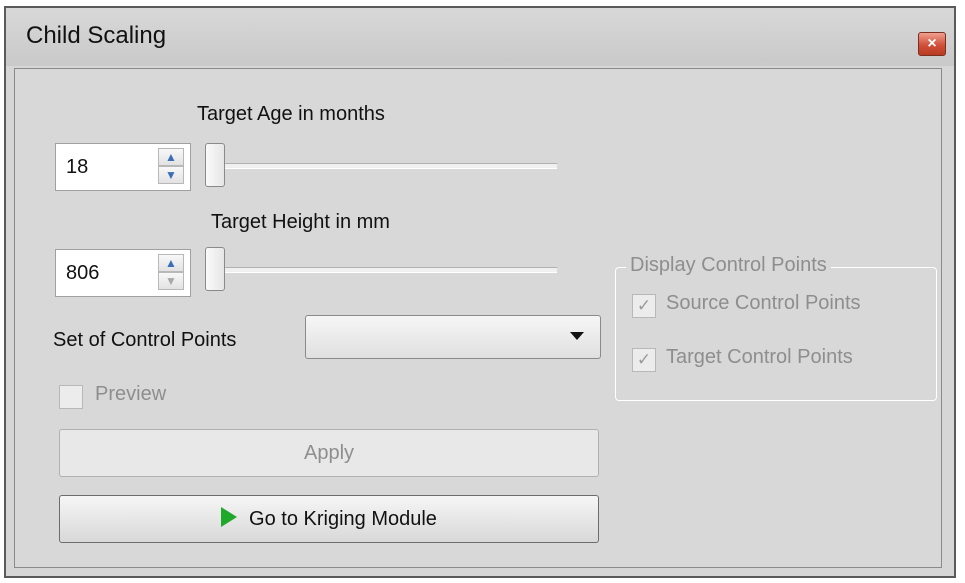 The height and width of the screenshot is (583, 965). What do you see at coordinates (215, 269) in the screenshot?
I see `target-height-slider-handle` at bounding box center [215, 269].